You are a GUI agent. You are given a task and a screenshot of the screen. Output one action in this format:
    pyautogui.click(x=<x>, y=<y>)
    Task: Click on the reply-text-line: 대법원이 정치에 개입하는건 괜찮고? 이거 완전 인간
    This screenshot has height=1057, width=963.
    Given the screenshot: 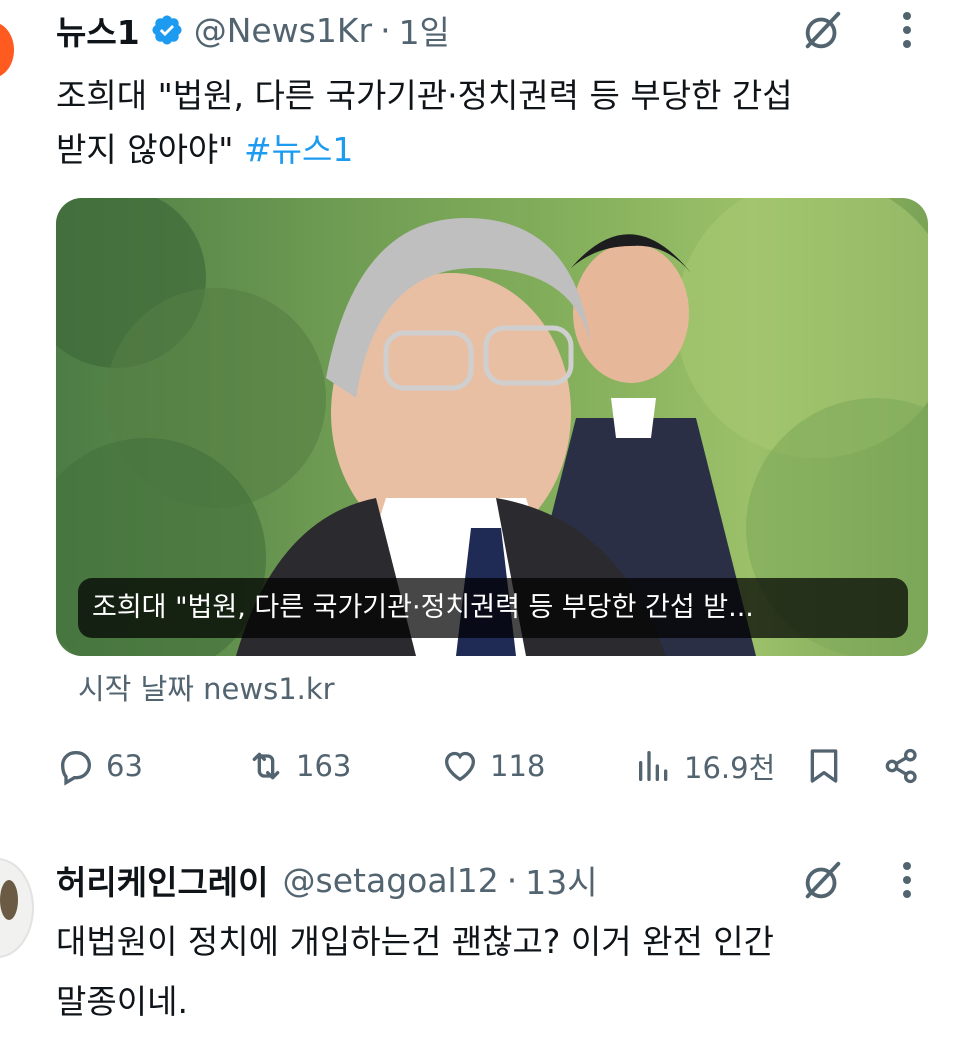 What is the action you would take?
    pyautogui.click(x=415, y=941)
    